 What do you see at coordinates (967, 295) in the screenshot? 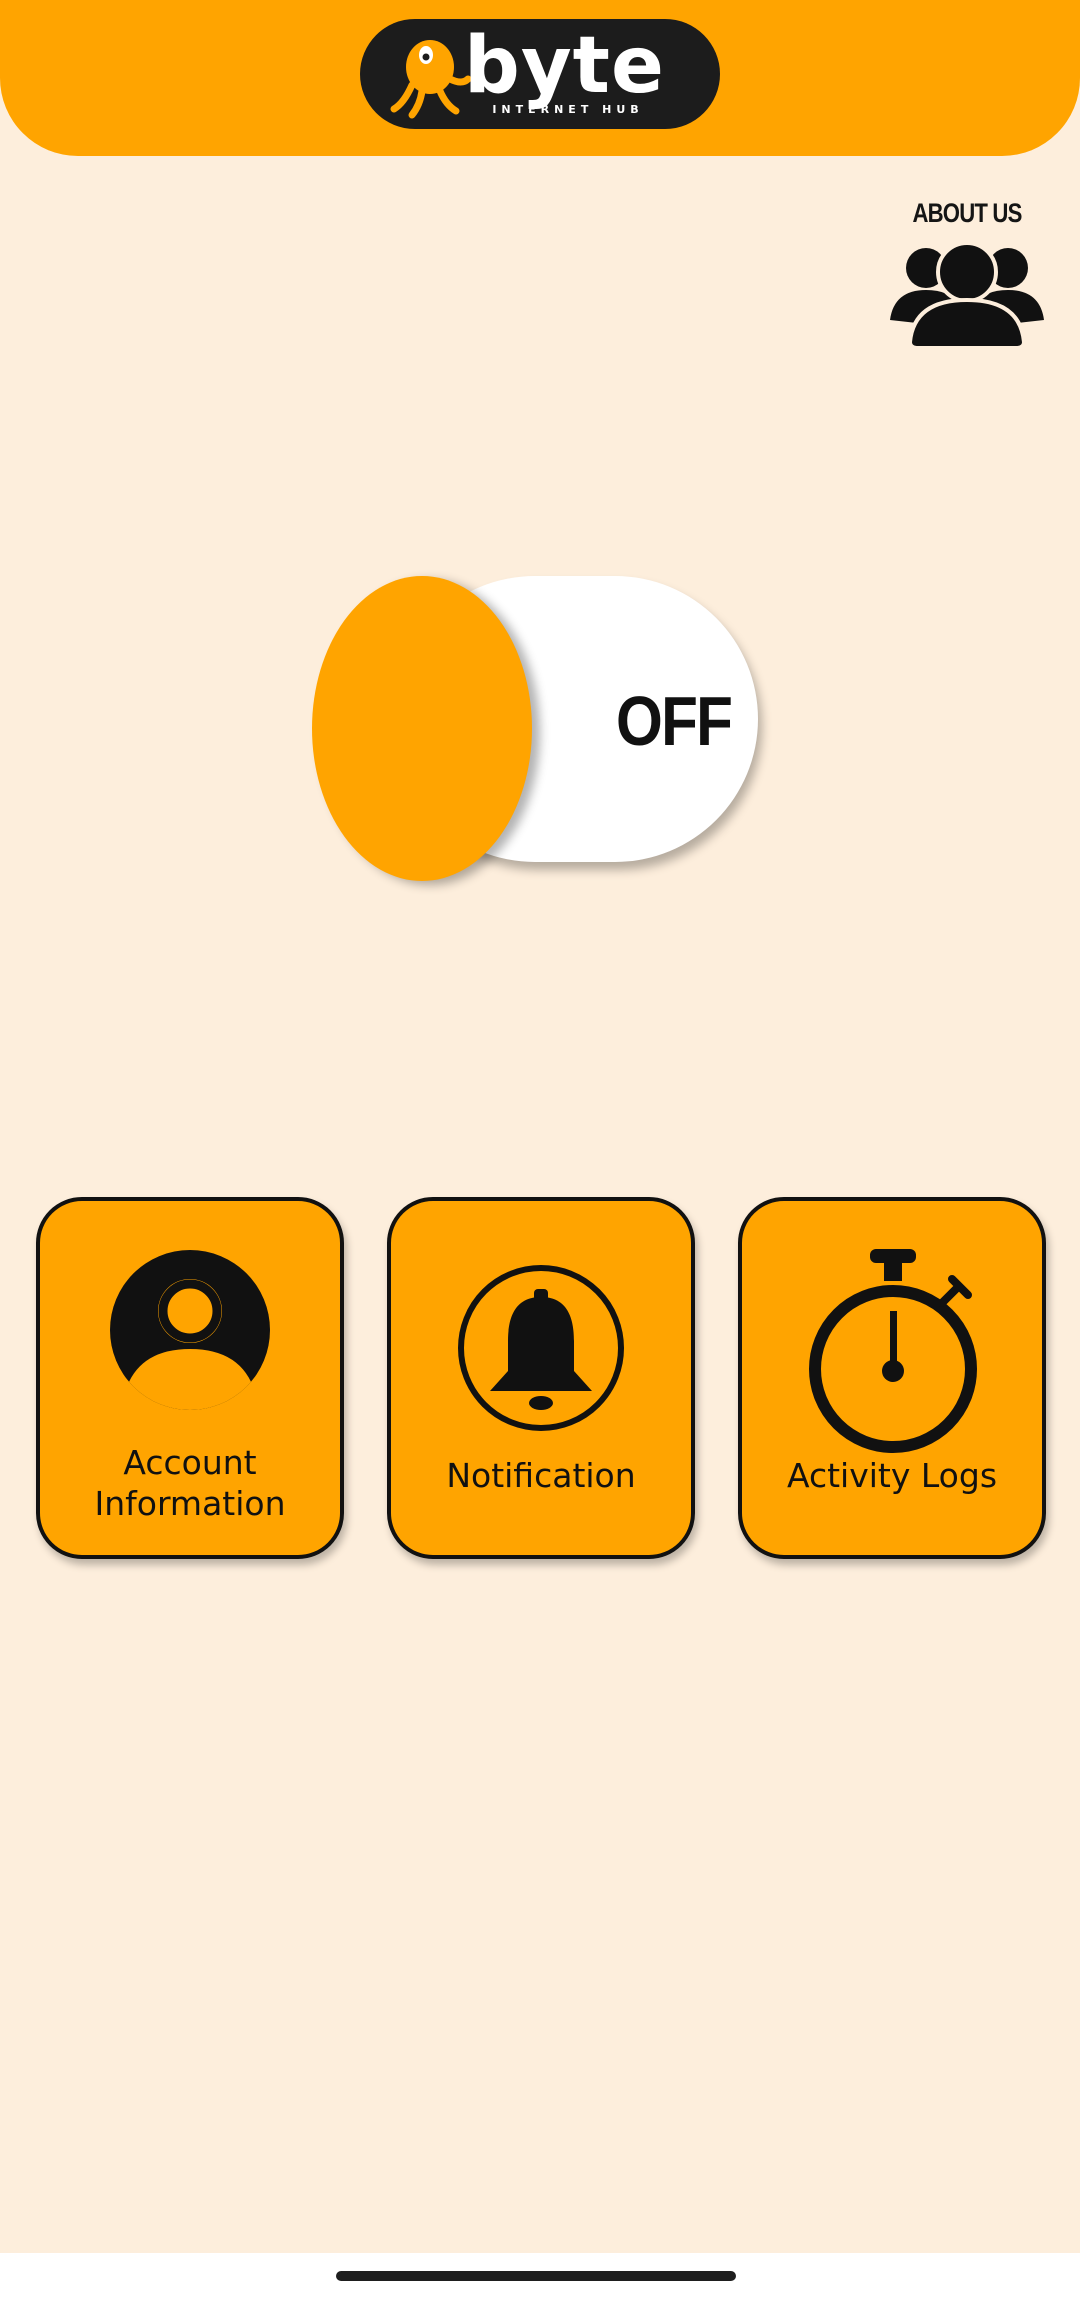
I see `group-icon` at bounding box center [967, 295].